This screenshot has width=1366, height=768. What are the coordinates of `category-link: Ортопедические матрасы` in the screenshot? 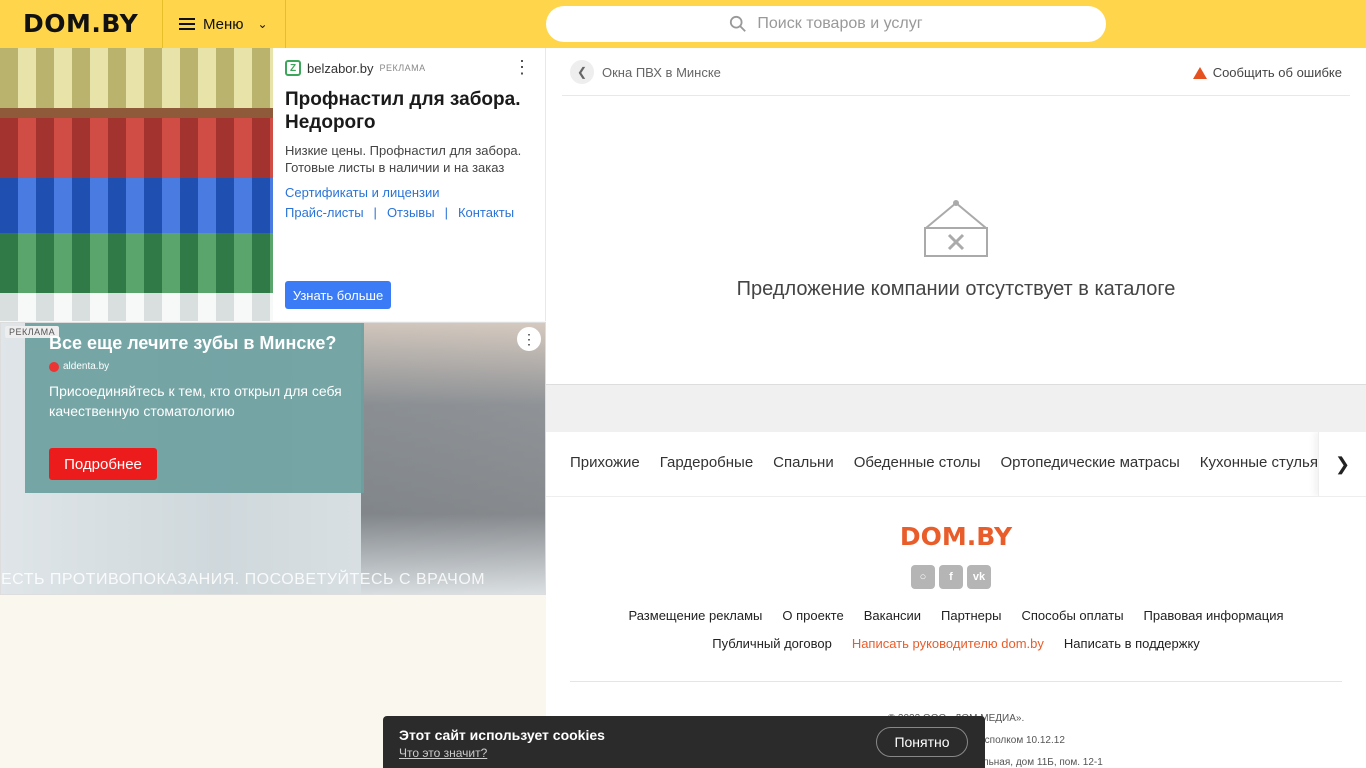 It's located at (1090, 462).